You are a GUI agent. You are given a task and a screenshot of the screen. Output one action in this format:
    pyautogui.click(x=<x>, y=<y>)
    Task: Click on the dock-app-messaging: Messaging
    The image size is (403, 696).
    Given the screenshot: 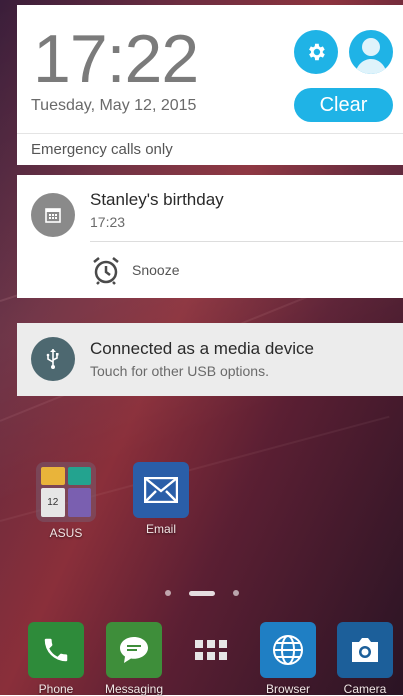 What is the action you would take?
    pyautogui.click(x=134, y=659)
    